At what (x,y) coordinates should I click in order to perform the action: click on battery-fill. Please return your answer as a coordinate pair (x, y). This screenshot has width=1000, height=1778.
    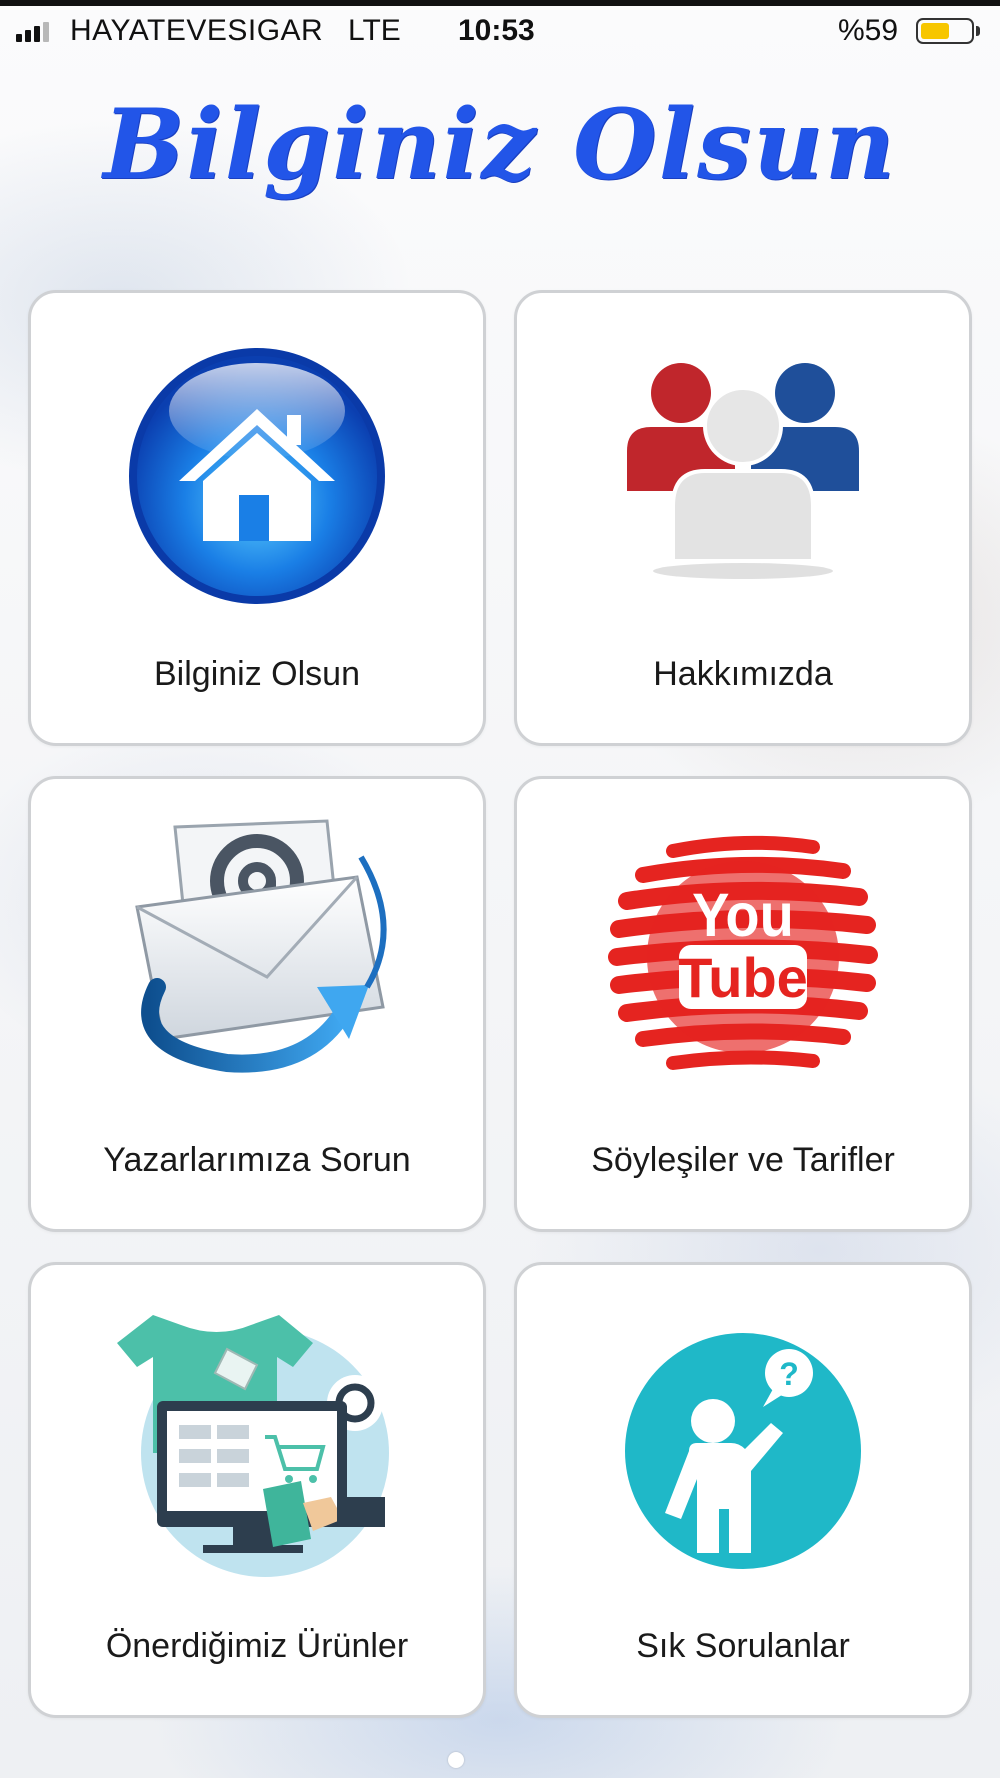
    Looking at the image, I should click on (935, 31).